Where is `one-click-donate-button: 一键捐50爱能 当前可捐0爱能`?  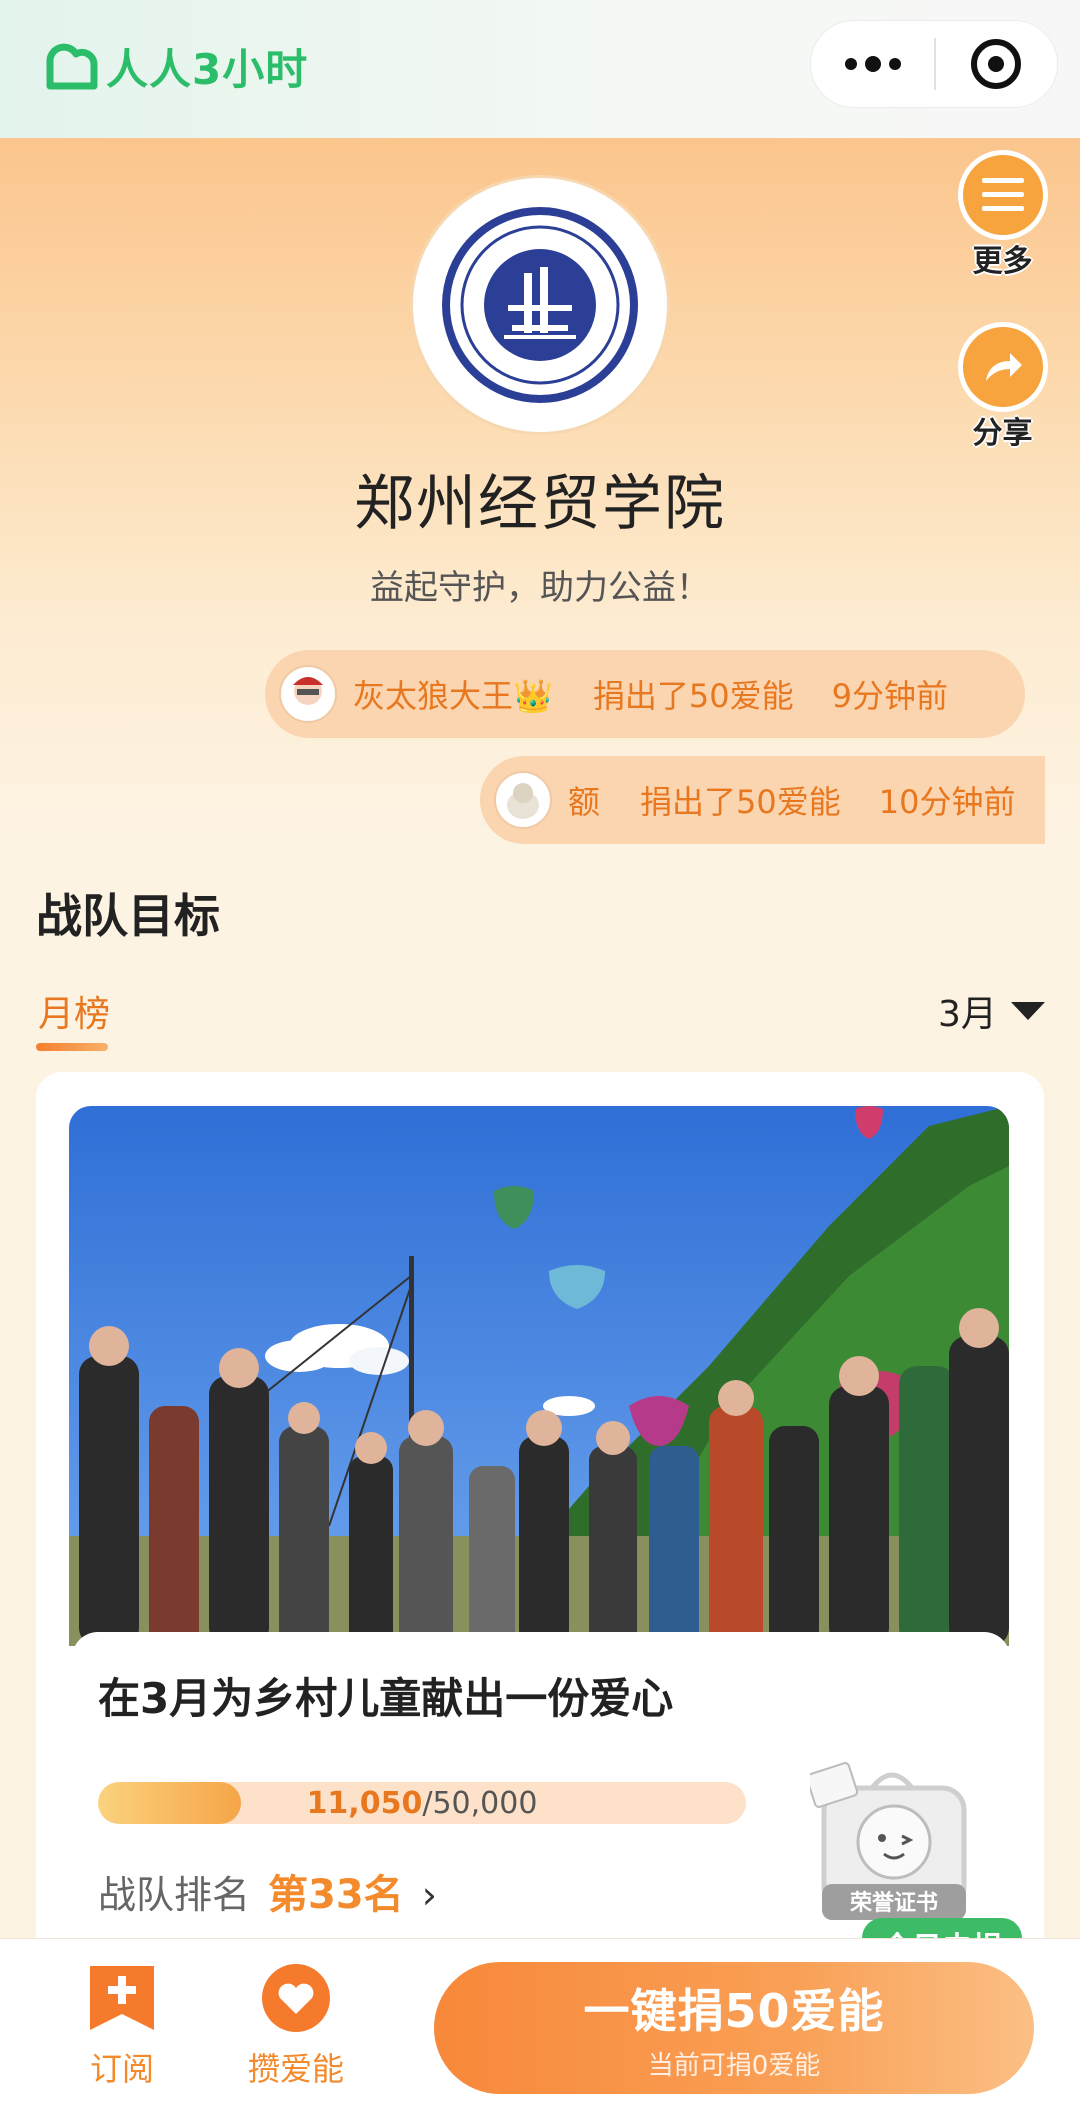
one-click-donate-button: 一键捐50爱能 当前可捐0爱能 is located at coordinates (734, 2028).